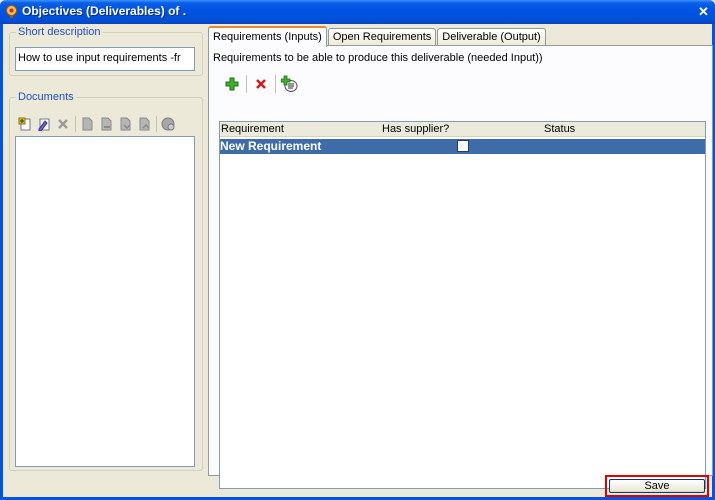 The height and width of the screenshot is (500, 715). Describe the element at coordinates (87, 124) in the screenshot. I see `copy-document-icon` at that location.